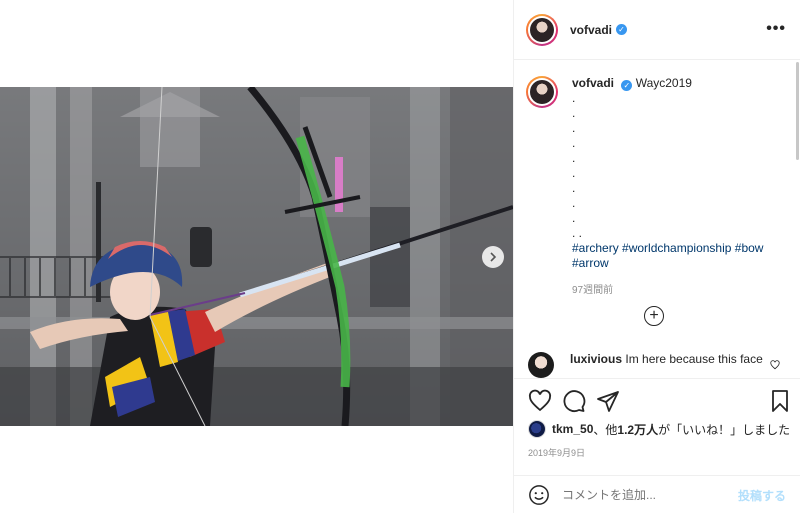 The image size is (800, 513). What do you see at coordinates (574, 401) in the screenshot?
I see `comment-icon` at bounding box center [574, 401].